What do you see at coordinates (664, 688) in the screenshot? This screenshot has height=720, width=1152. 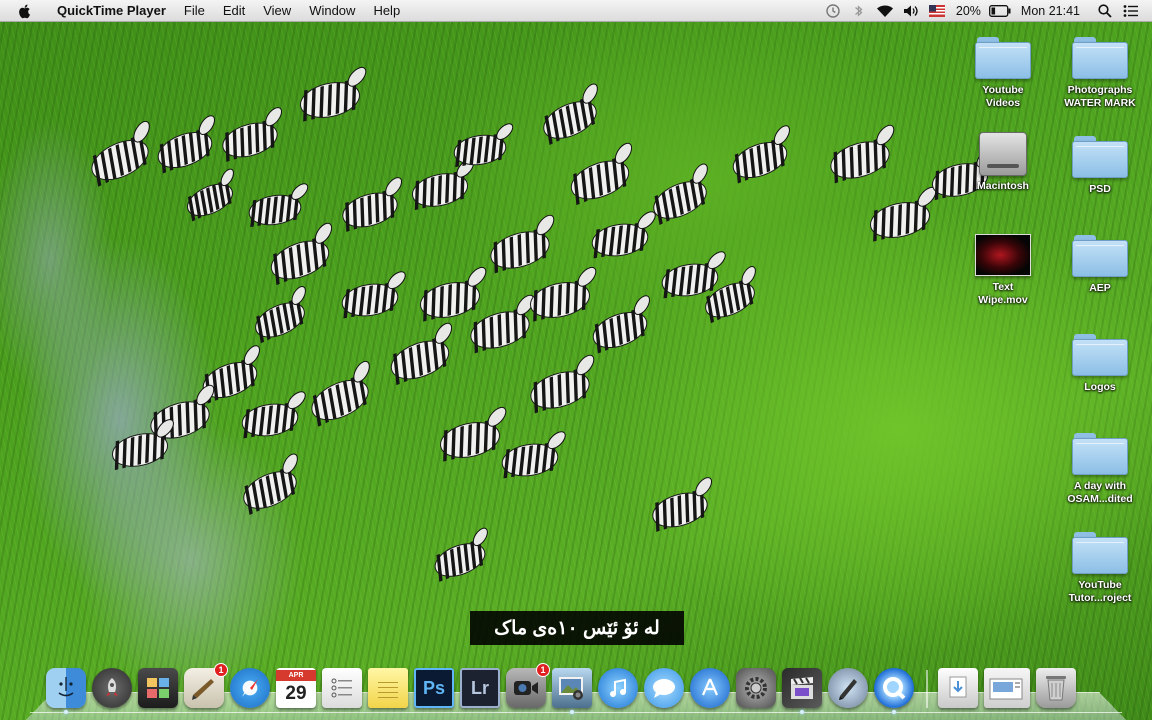 I see `chat-bubble-icon` at bounding box center [664, 688].